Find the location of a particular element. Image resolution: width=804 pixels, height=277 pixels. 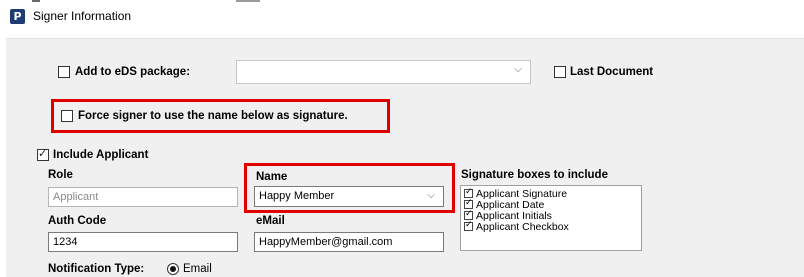

signature-box-label: Applicant Checkbox is located at coordinates (522, 227).